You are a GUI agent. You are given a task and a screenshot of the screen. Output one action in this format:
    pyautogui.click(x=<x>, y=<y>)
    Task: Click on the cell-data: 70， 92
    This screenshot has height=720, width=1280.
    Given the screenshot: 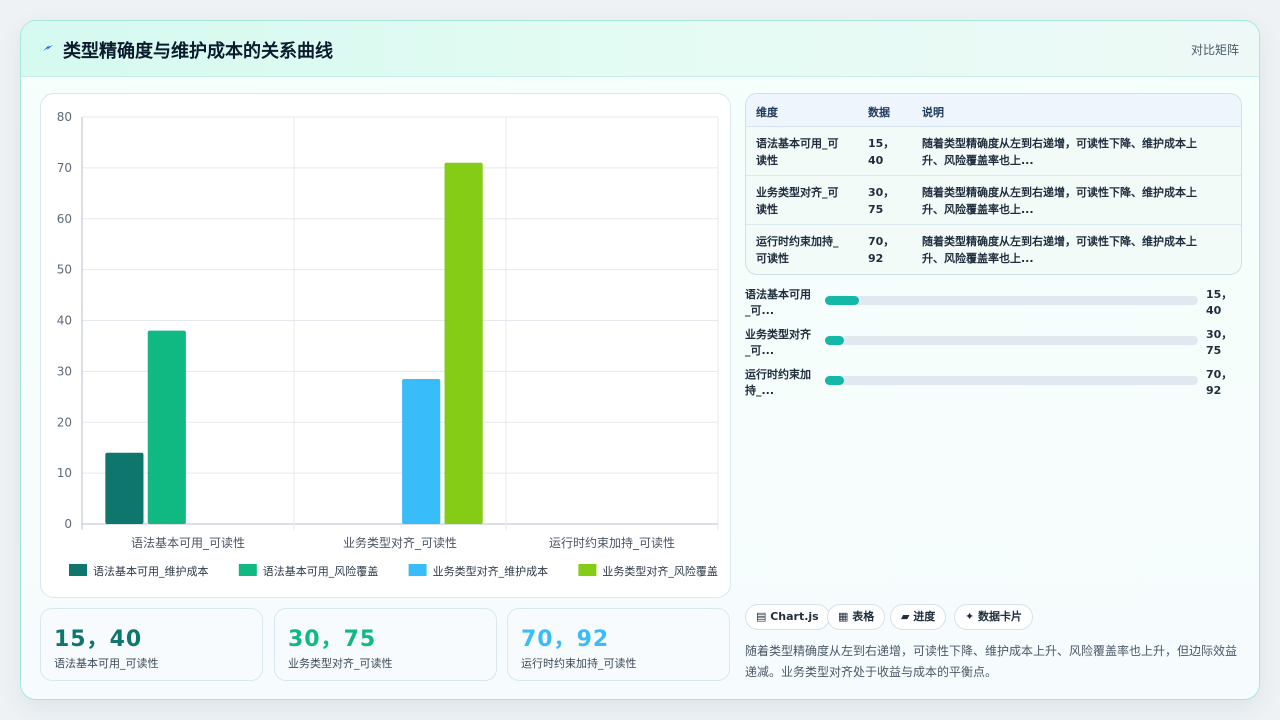 What is the action you would take?
    pyautogui.click(x=881, y=250)
    